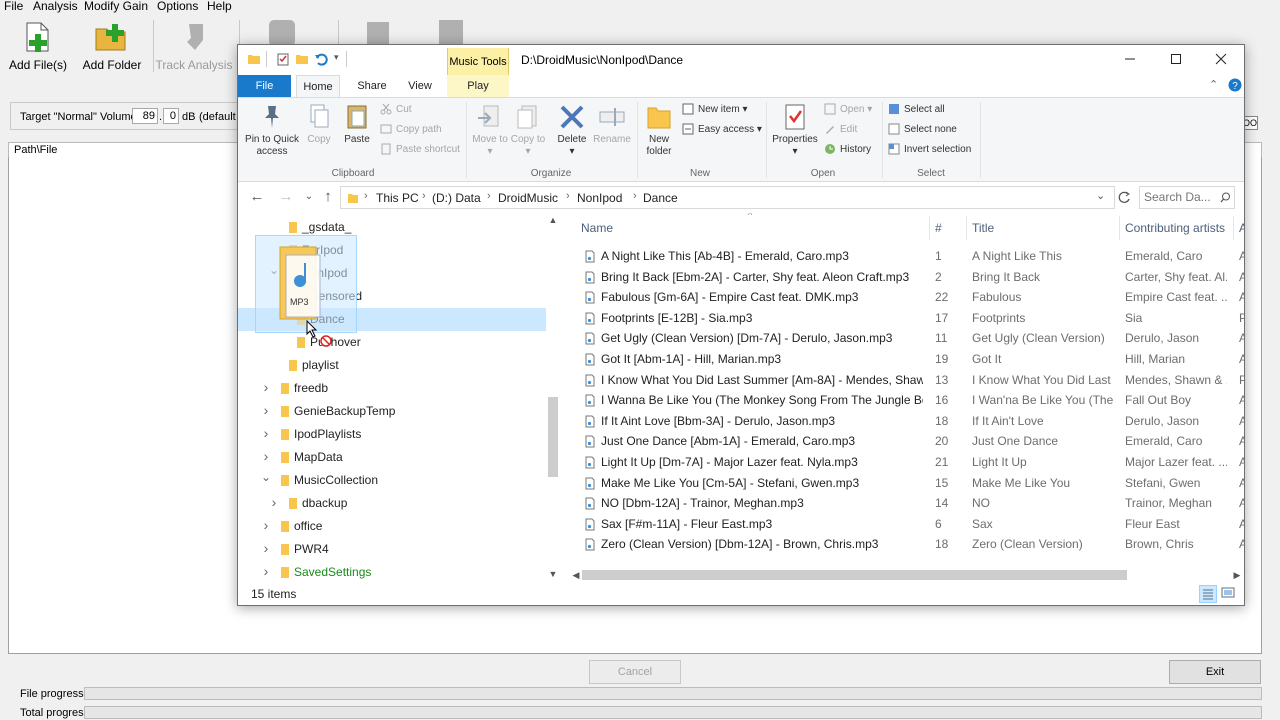 Image resolution: width=1280 pixels, height=720 pixels. What do you see at coordinates (283, 32) in the screenshot?
I see `album-analysis-icon` at bounding box center [283, 32].